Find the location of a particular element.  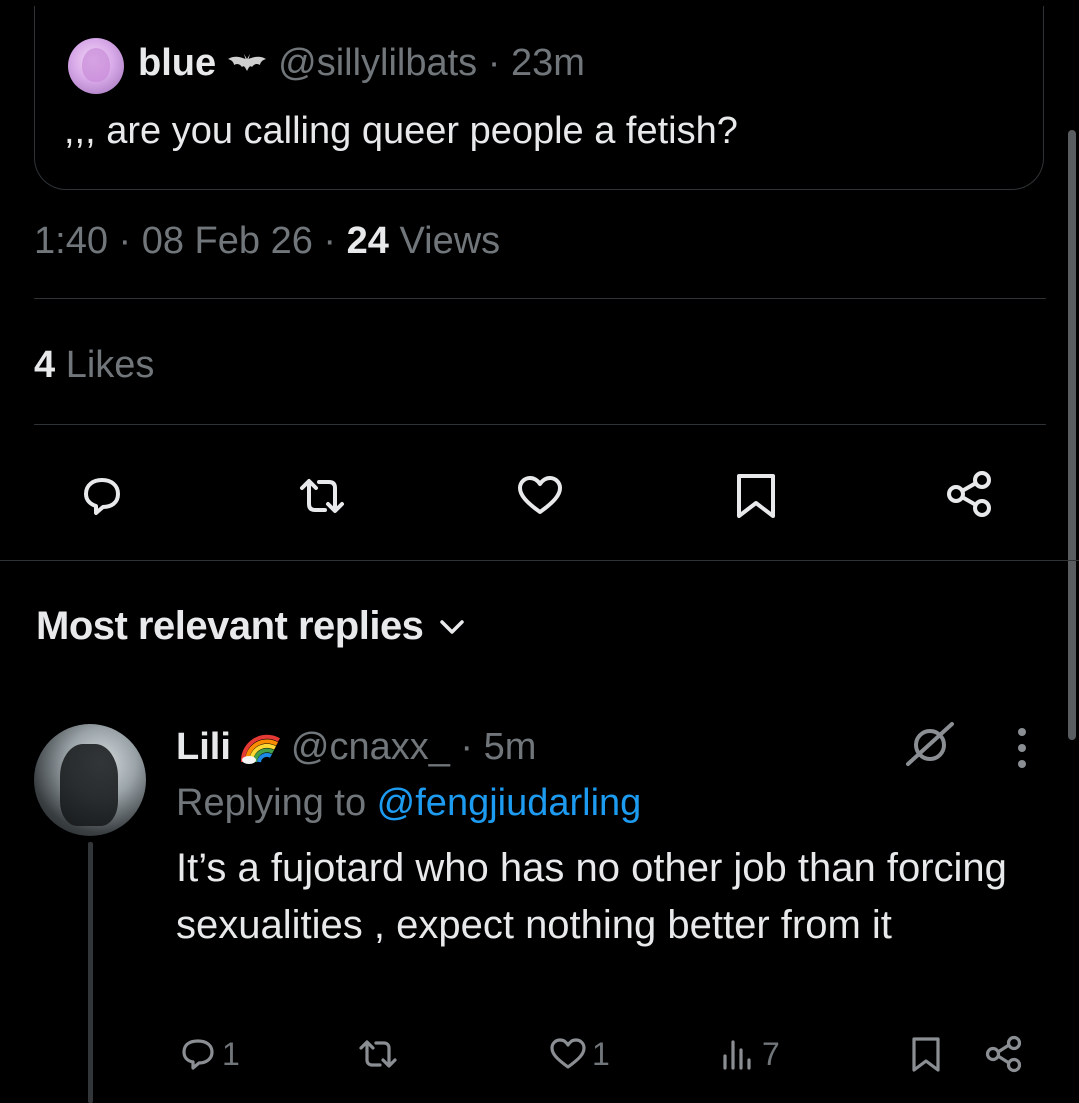

replies-sort-dropdown: Most relevant replies is located at coordinates (250, 626).